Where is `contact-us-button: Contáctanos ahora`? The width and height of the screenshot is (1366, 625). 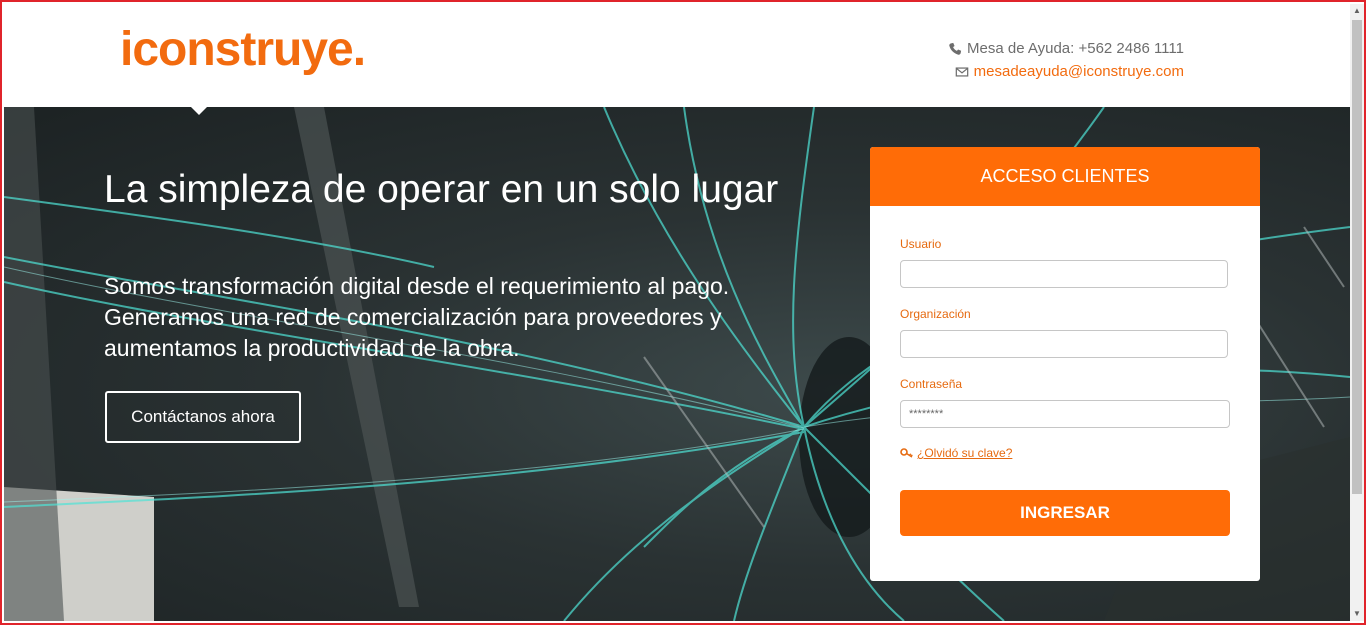
contact-us-button: Contáctanos ahora is located at coordinates (203, 417).